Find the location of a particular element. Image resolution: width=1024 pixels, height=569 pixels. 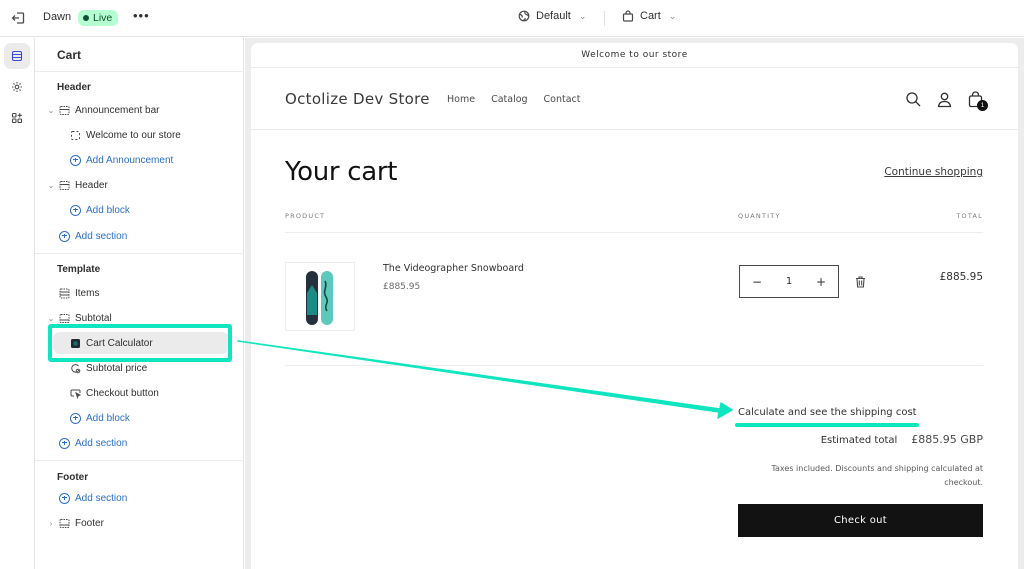

estimated-total-label: Estimated total is located at coordinates (859, 440).